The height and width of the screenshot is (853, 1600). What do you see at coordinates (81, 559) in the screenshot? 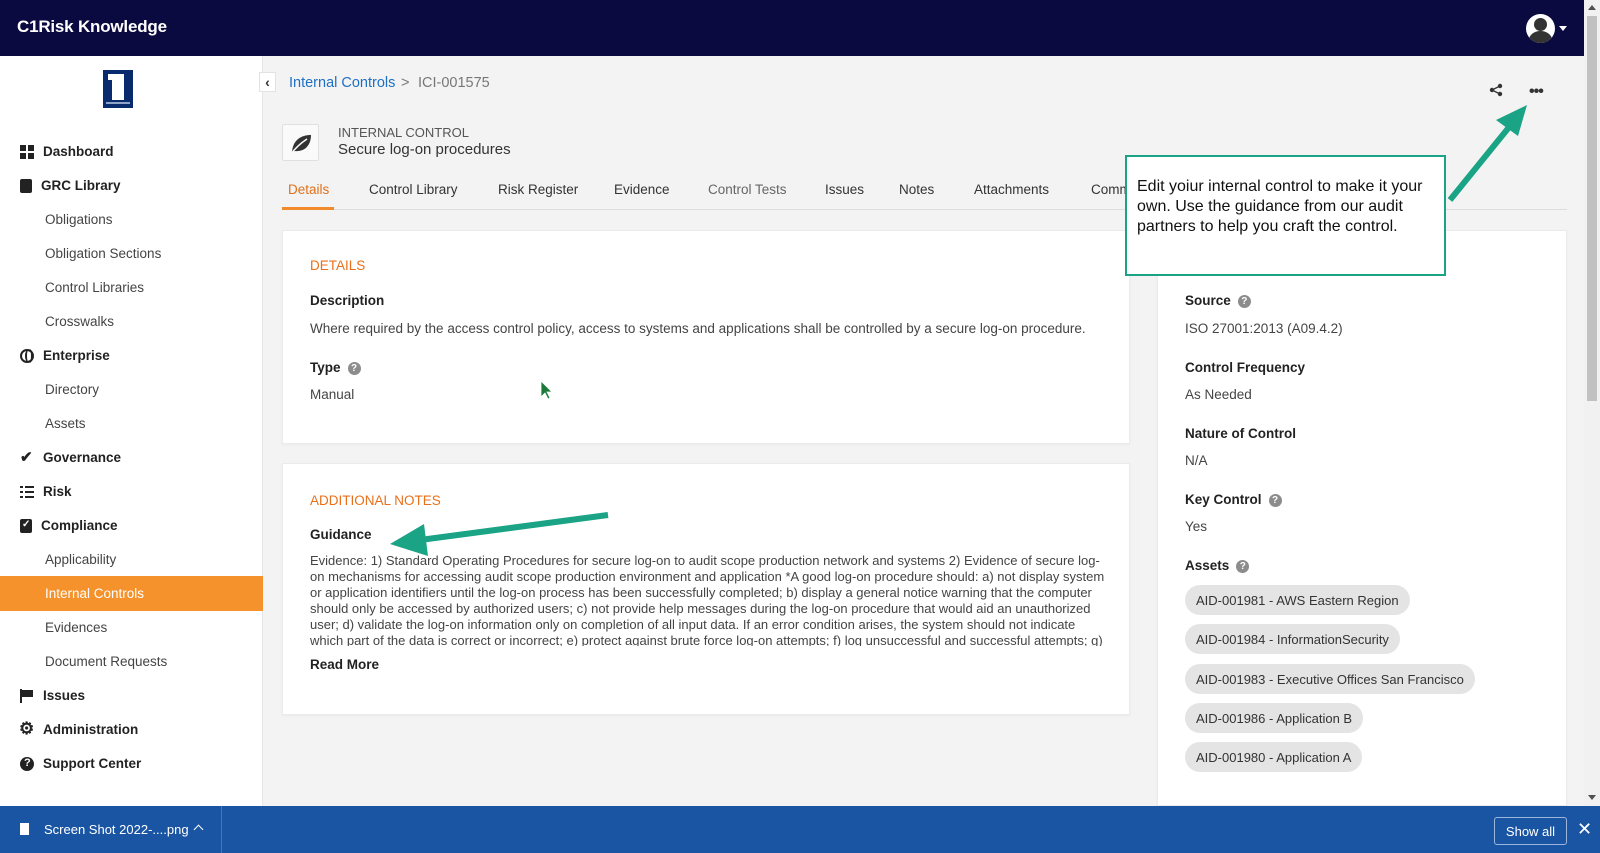
I see `sidebar-item-label: Applicability` at bounding box center [81, 559].